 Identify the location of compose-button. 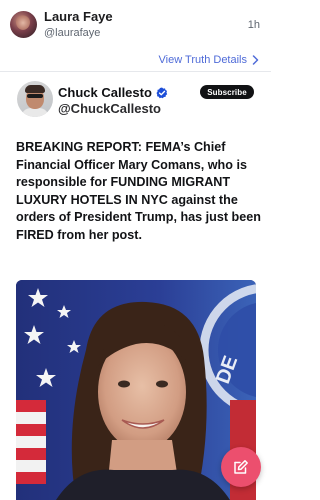
(241, 467).